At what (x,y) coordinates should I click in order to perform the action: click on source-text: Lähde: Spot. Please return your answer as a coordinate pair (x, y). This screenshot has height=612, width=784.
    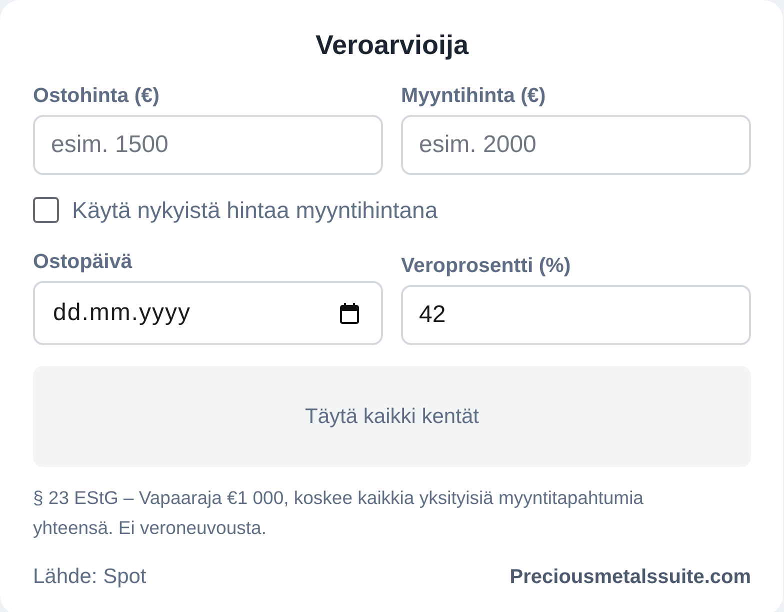
    Looking at the image, I should click on (89, 577).